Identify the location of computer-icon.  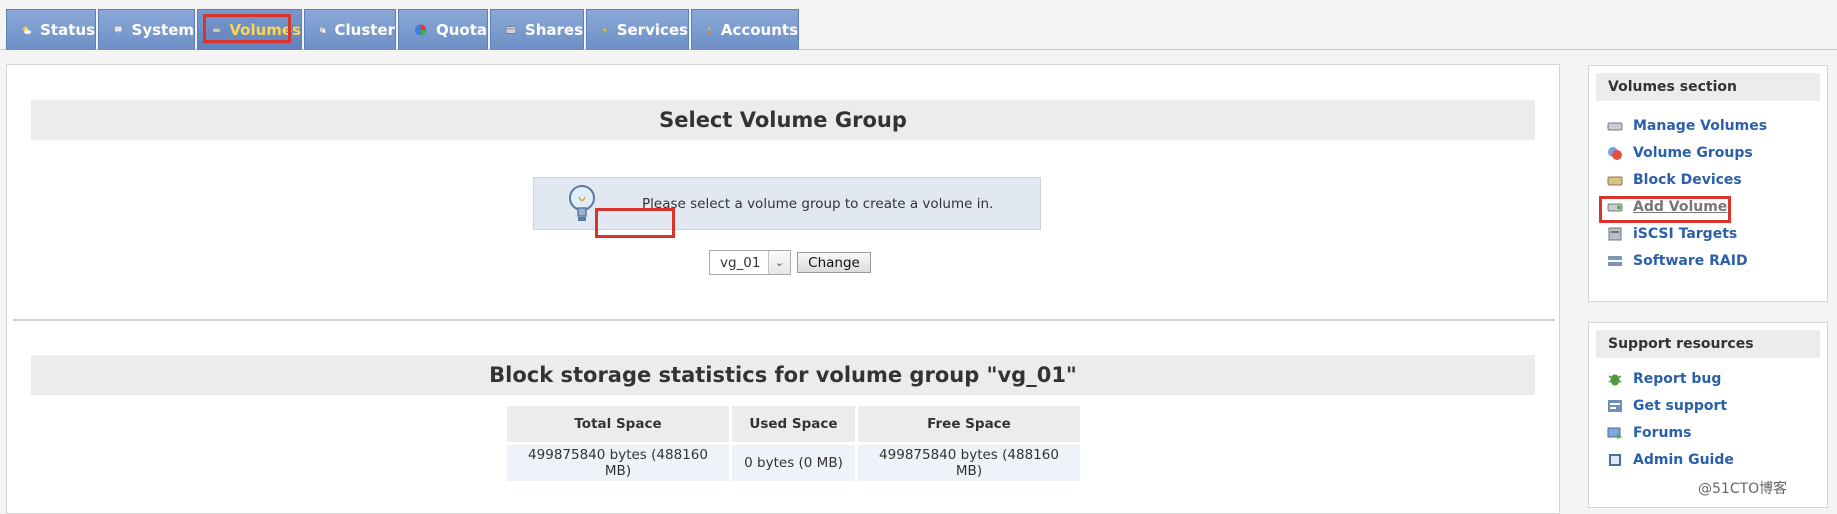
(118, 29).